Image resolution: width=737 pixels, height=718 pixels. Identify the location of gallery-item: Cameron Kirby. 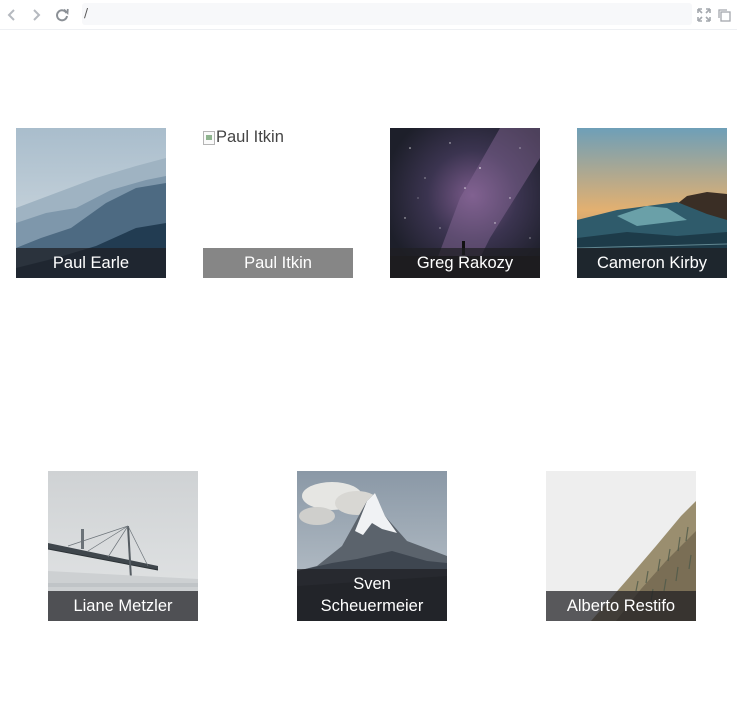
(652, 203).